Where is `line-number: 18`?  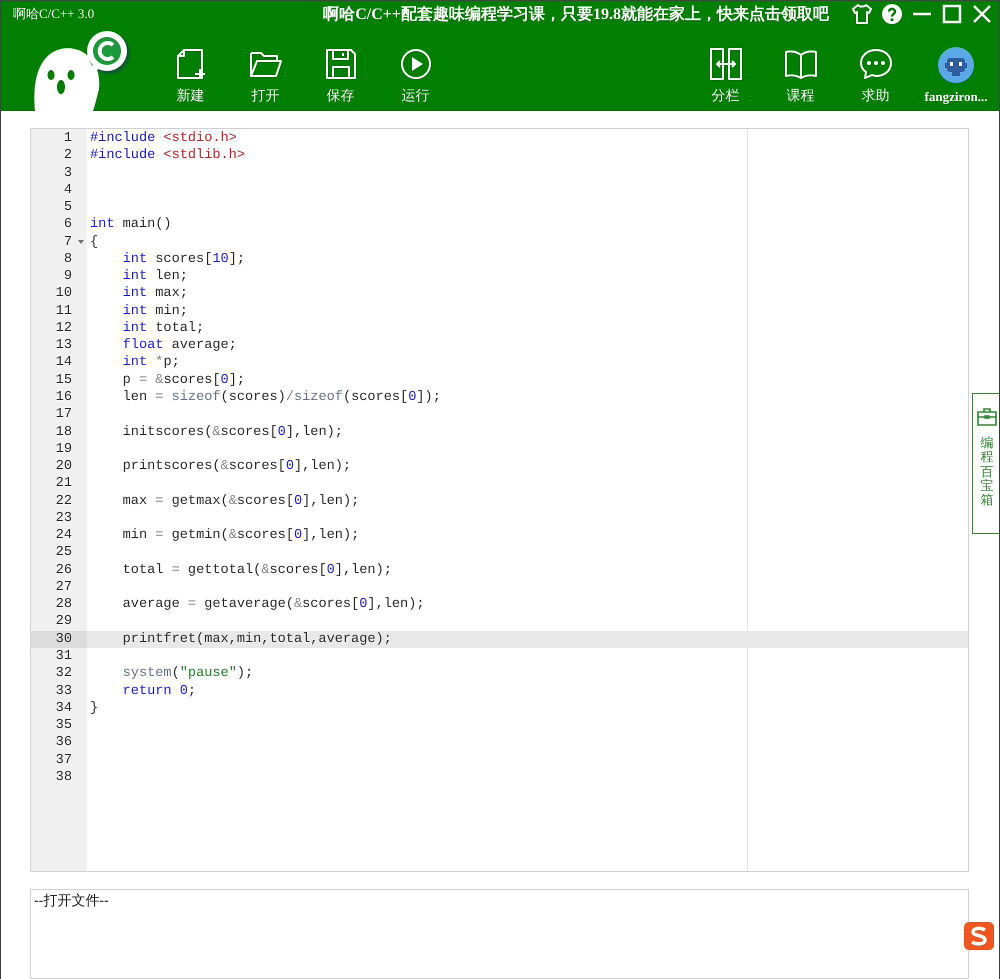 line-number: 18 is located at coordinates (64, 432).